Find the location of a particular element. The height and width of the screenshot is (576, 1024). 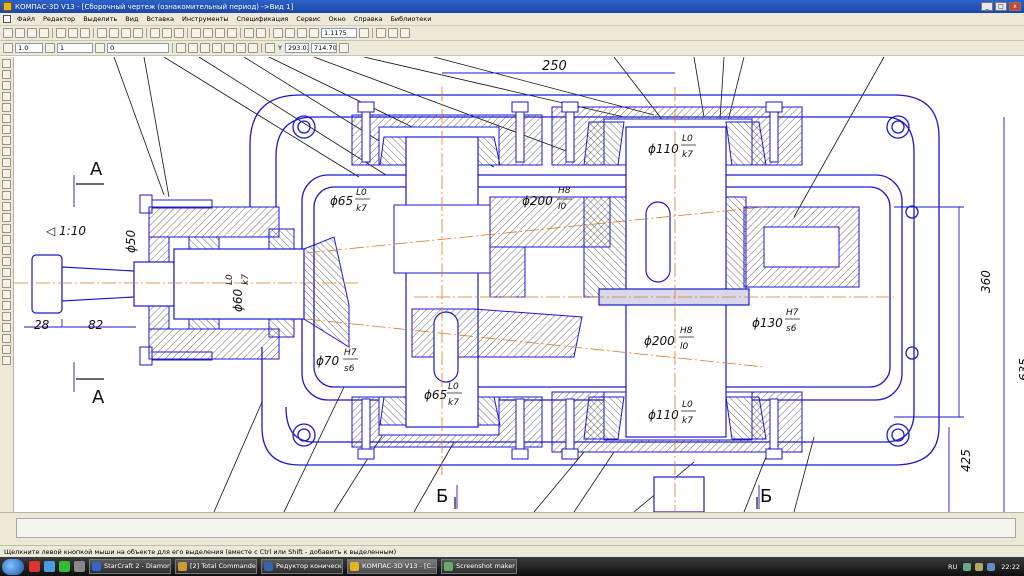

coord-x-field: 293.0310 is located at coordinates (296, 48).